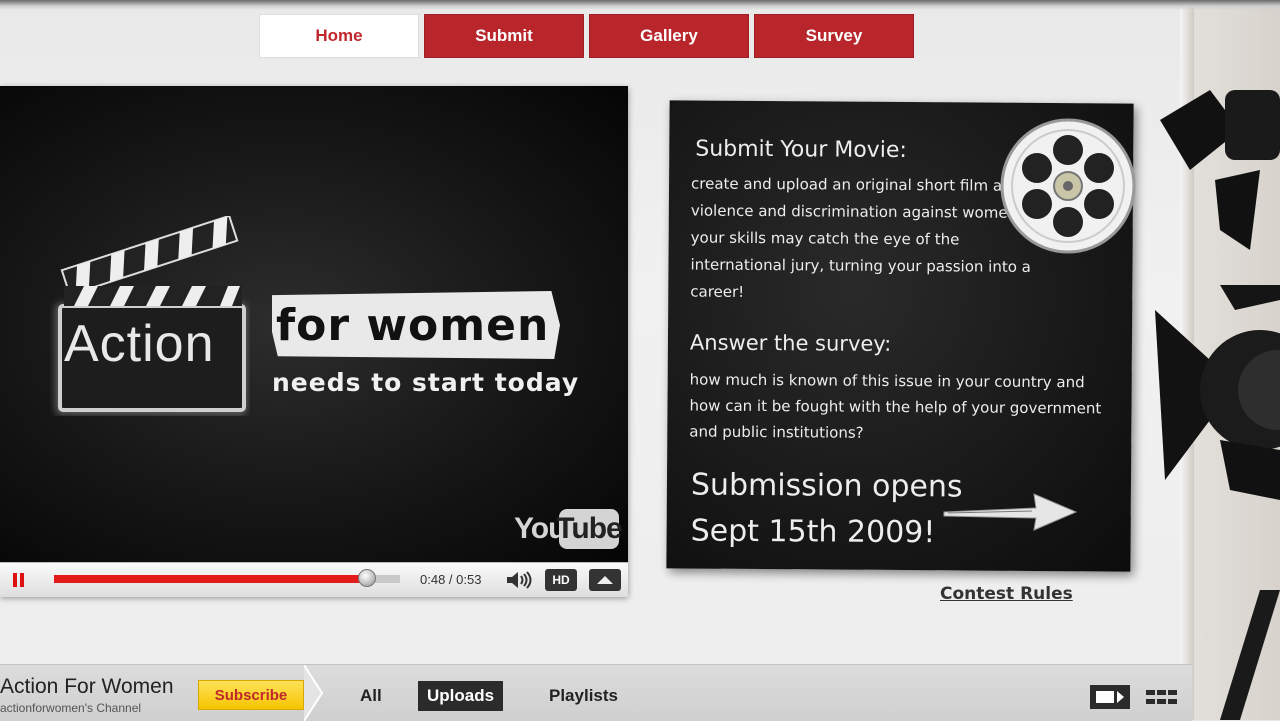  What do you see at coordinates (826, 486) in the screenshot?
I see `announcement-line-1: Submission opens` at bounding box center [826, 486].